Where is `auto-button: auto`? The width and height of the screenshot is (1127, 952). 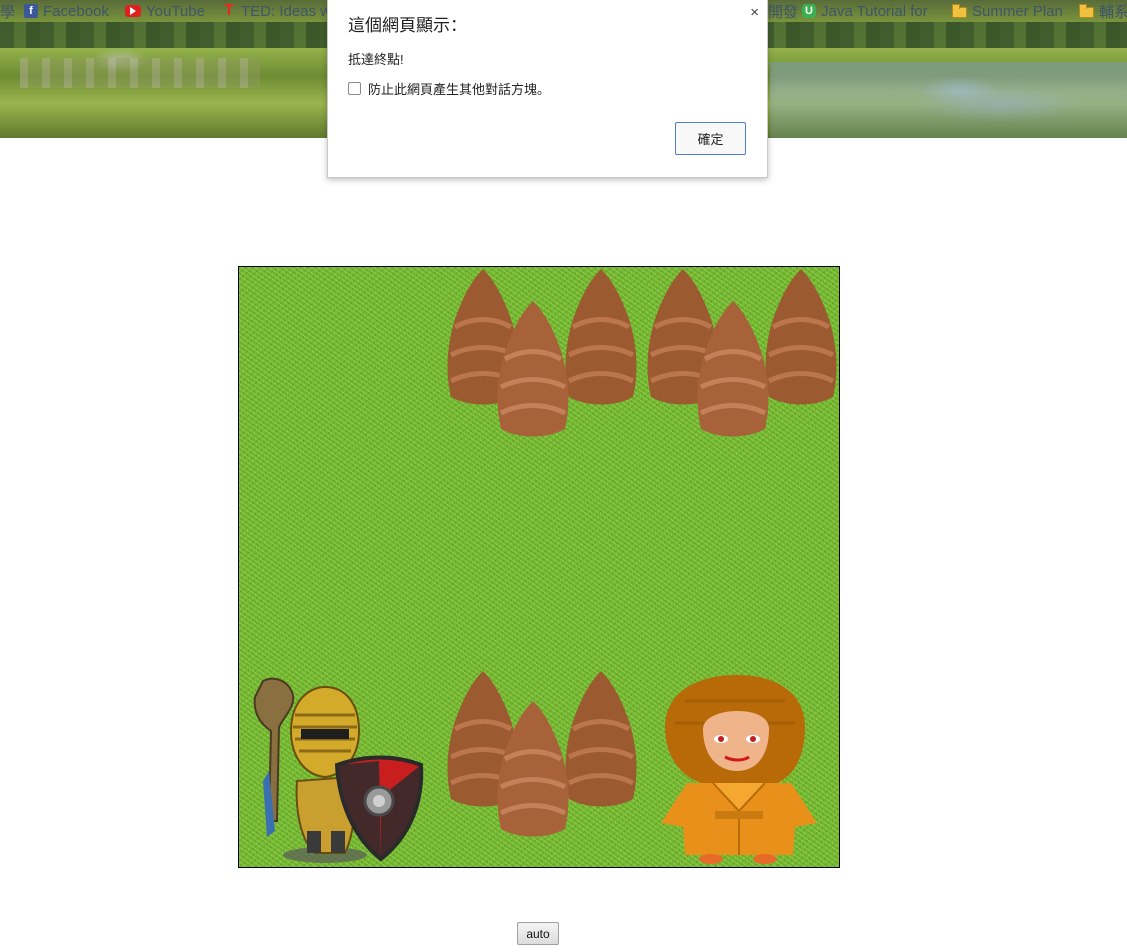 auto-button: auto is located at coordinates (538, 933).